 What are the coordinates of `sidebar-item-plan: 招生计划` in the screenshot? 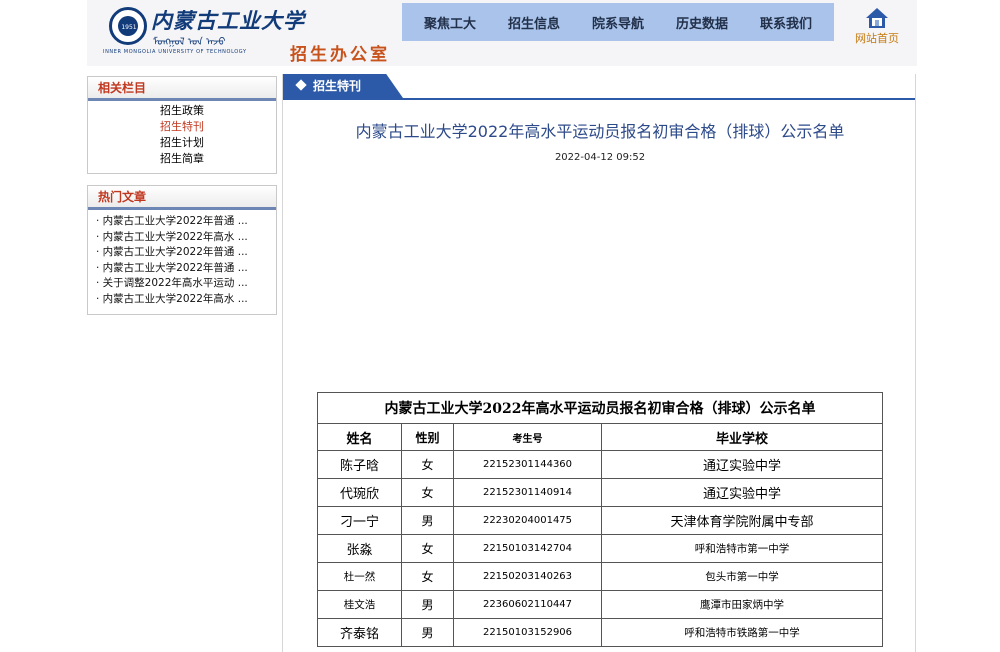 It's located at (182, 143).